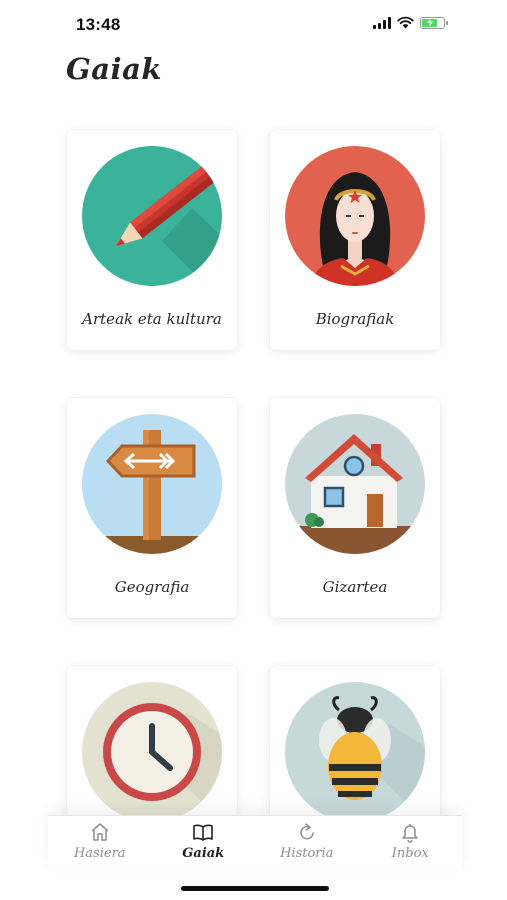 The height and width of the screenshot is (900, 507). I want to click on topic-card-bee, so click(355, 740).